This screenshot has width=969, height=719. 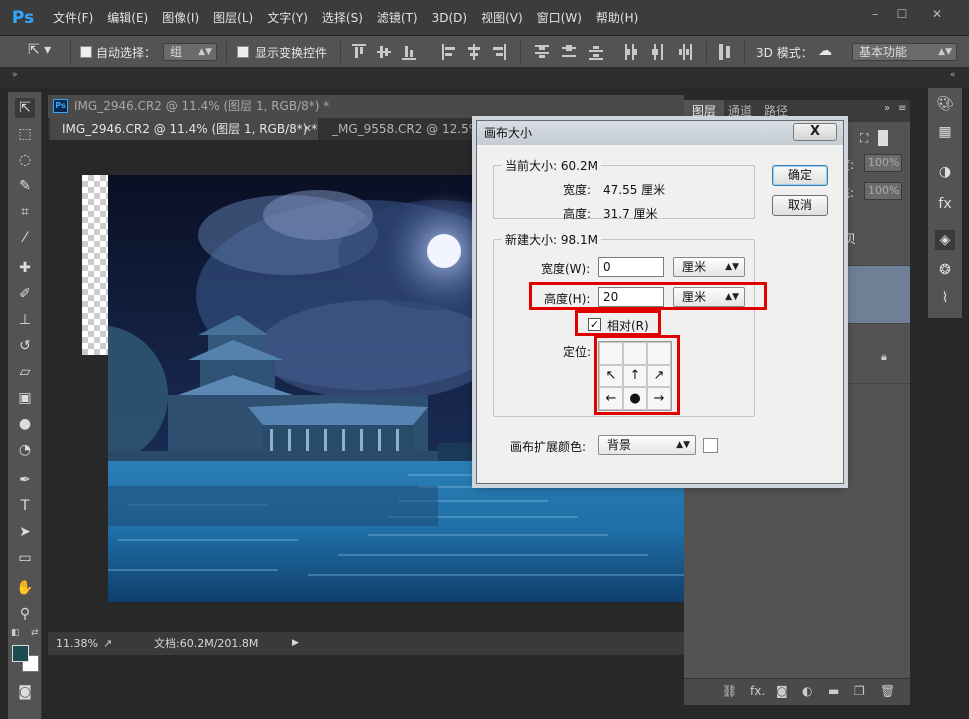 I want to click on relative-checkbox: ✓, so click(x=594, y=324).